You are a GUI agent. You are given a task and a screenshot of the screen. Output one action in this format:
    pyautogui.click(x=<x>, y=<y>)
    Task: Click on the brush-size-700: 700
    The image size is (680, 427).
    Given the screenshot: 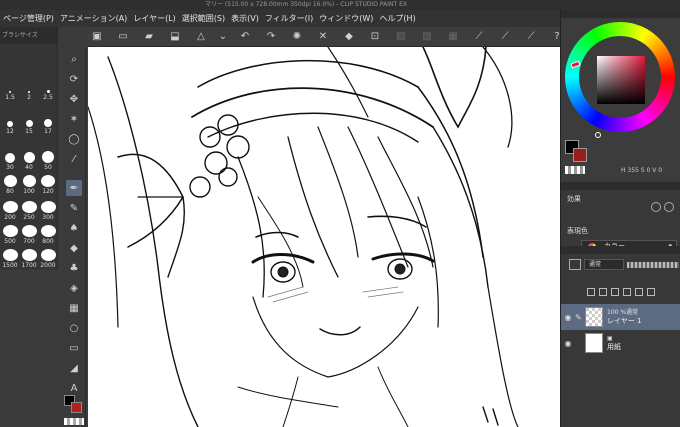 What is the action you would take?
    pyautogui.click(x=29, y=235)
    